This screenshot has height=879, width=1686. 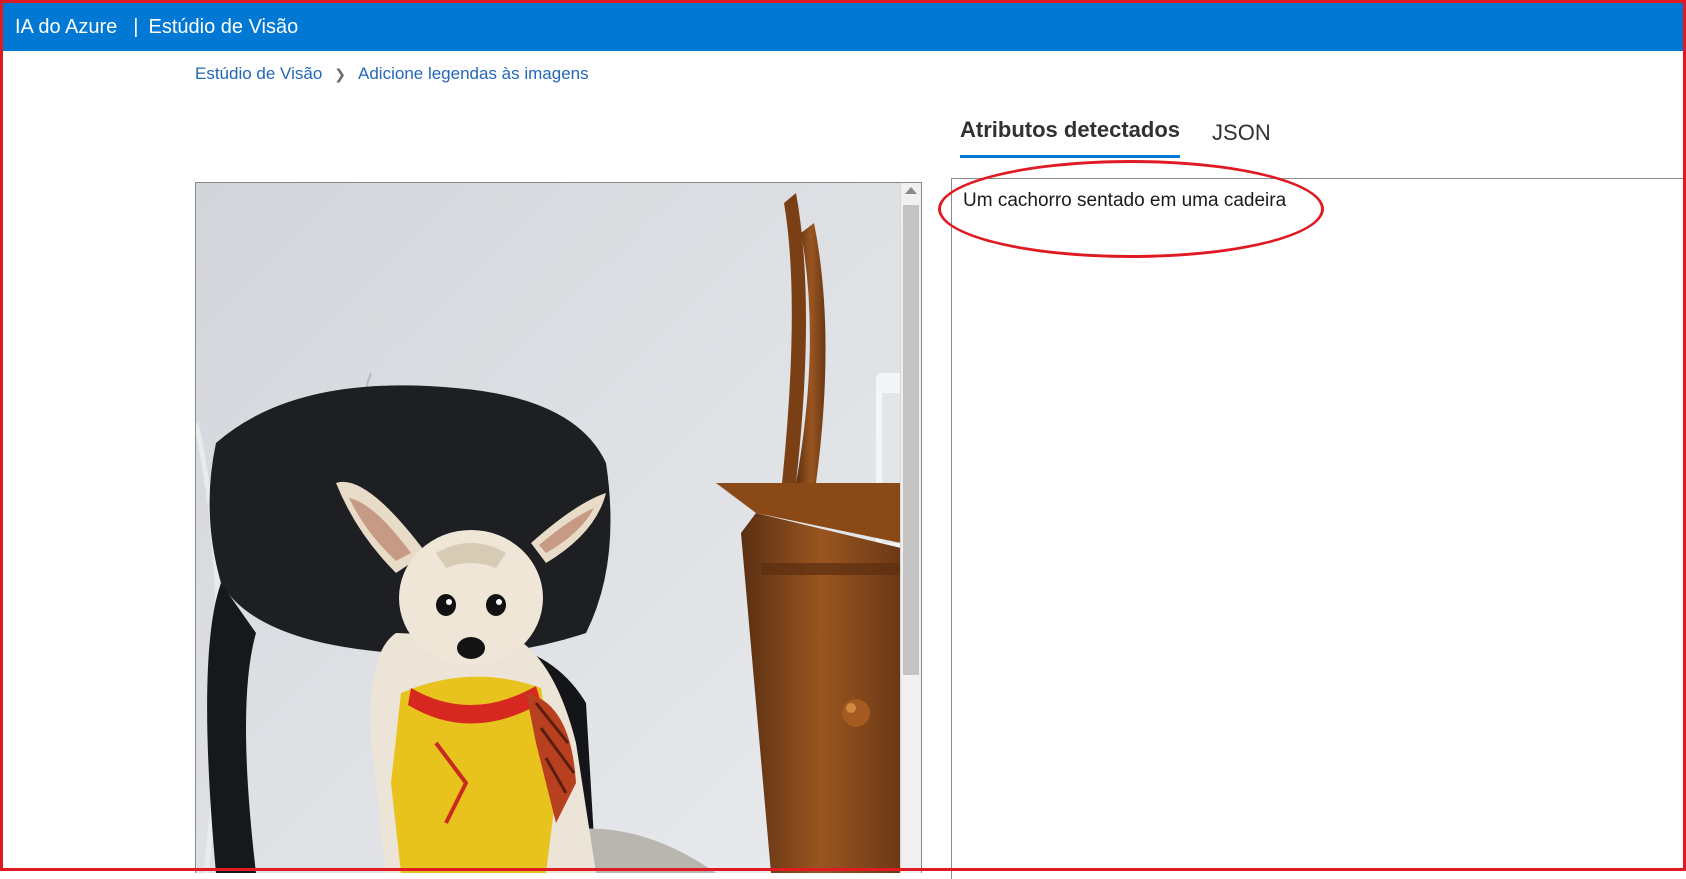 What do you see at coordinates (1070, 137) in the screenshot?
I see `tab-detected-attributes: Atributos detectados` at bounding box center [1070, 137].